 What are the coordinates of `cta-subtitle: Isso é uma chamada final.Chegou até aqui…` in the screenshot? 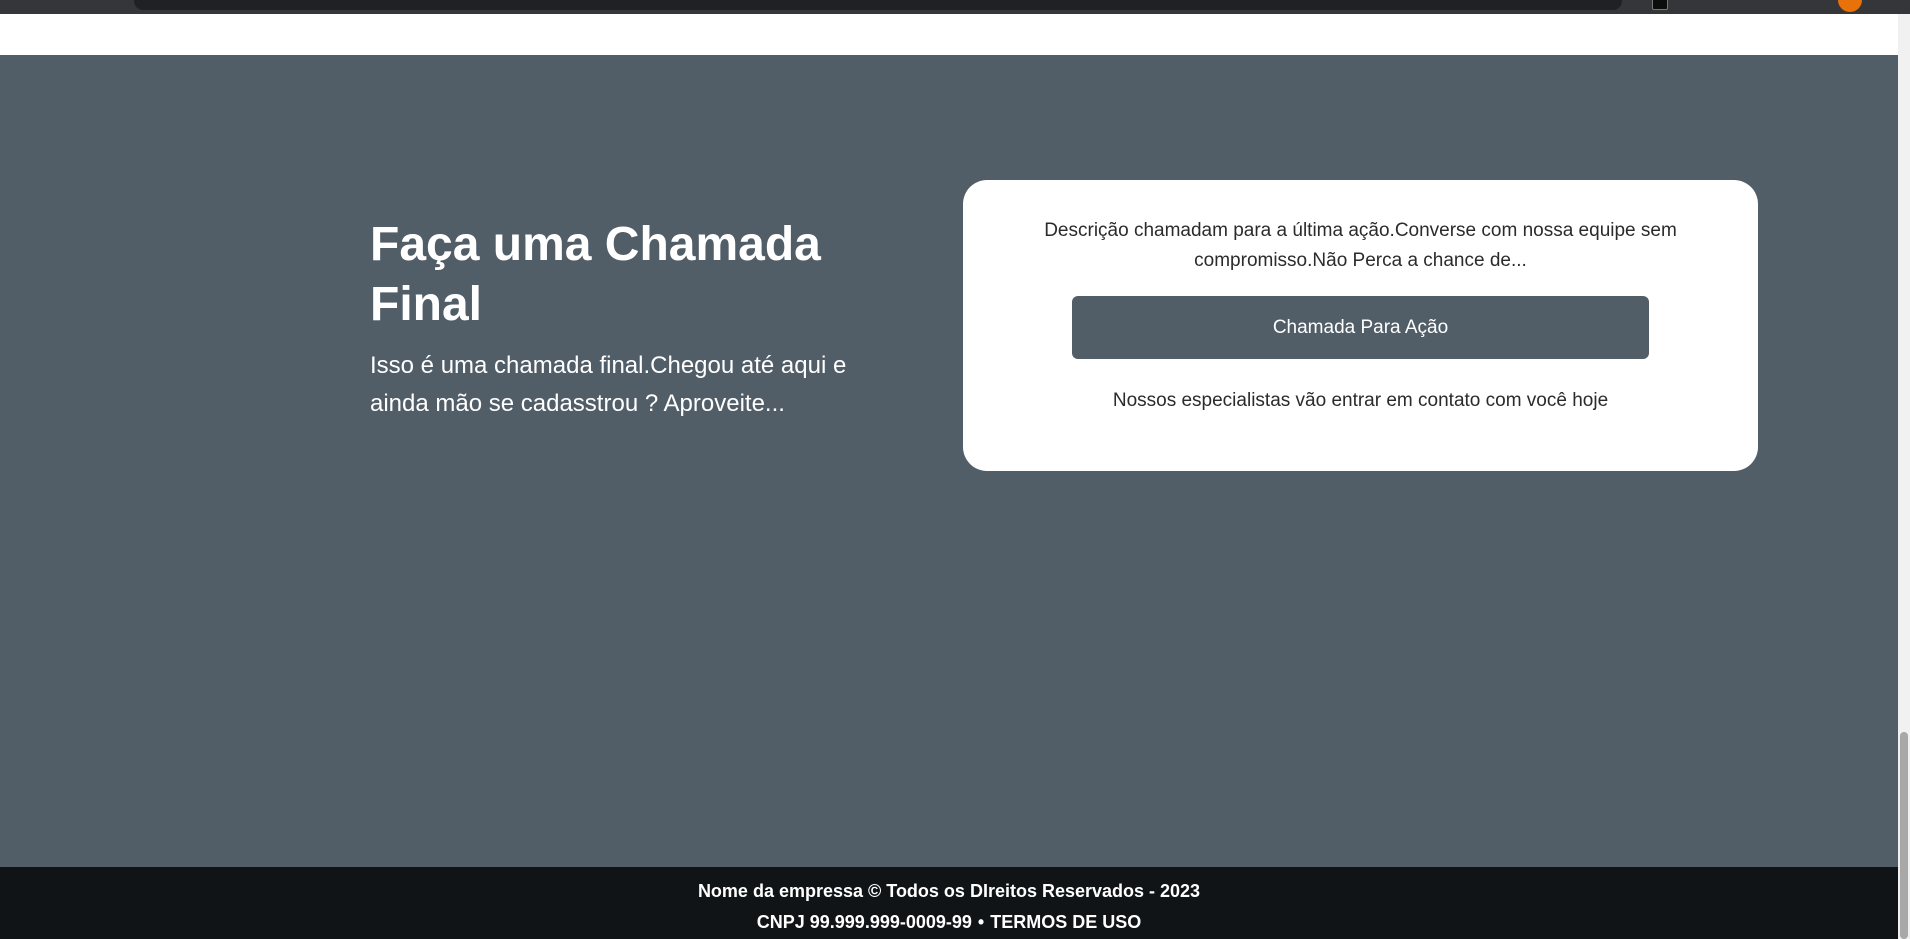 It's located at (608, 384).